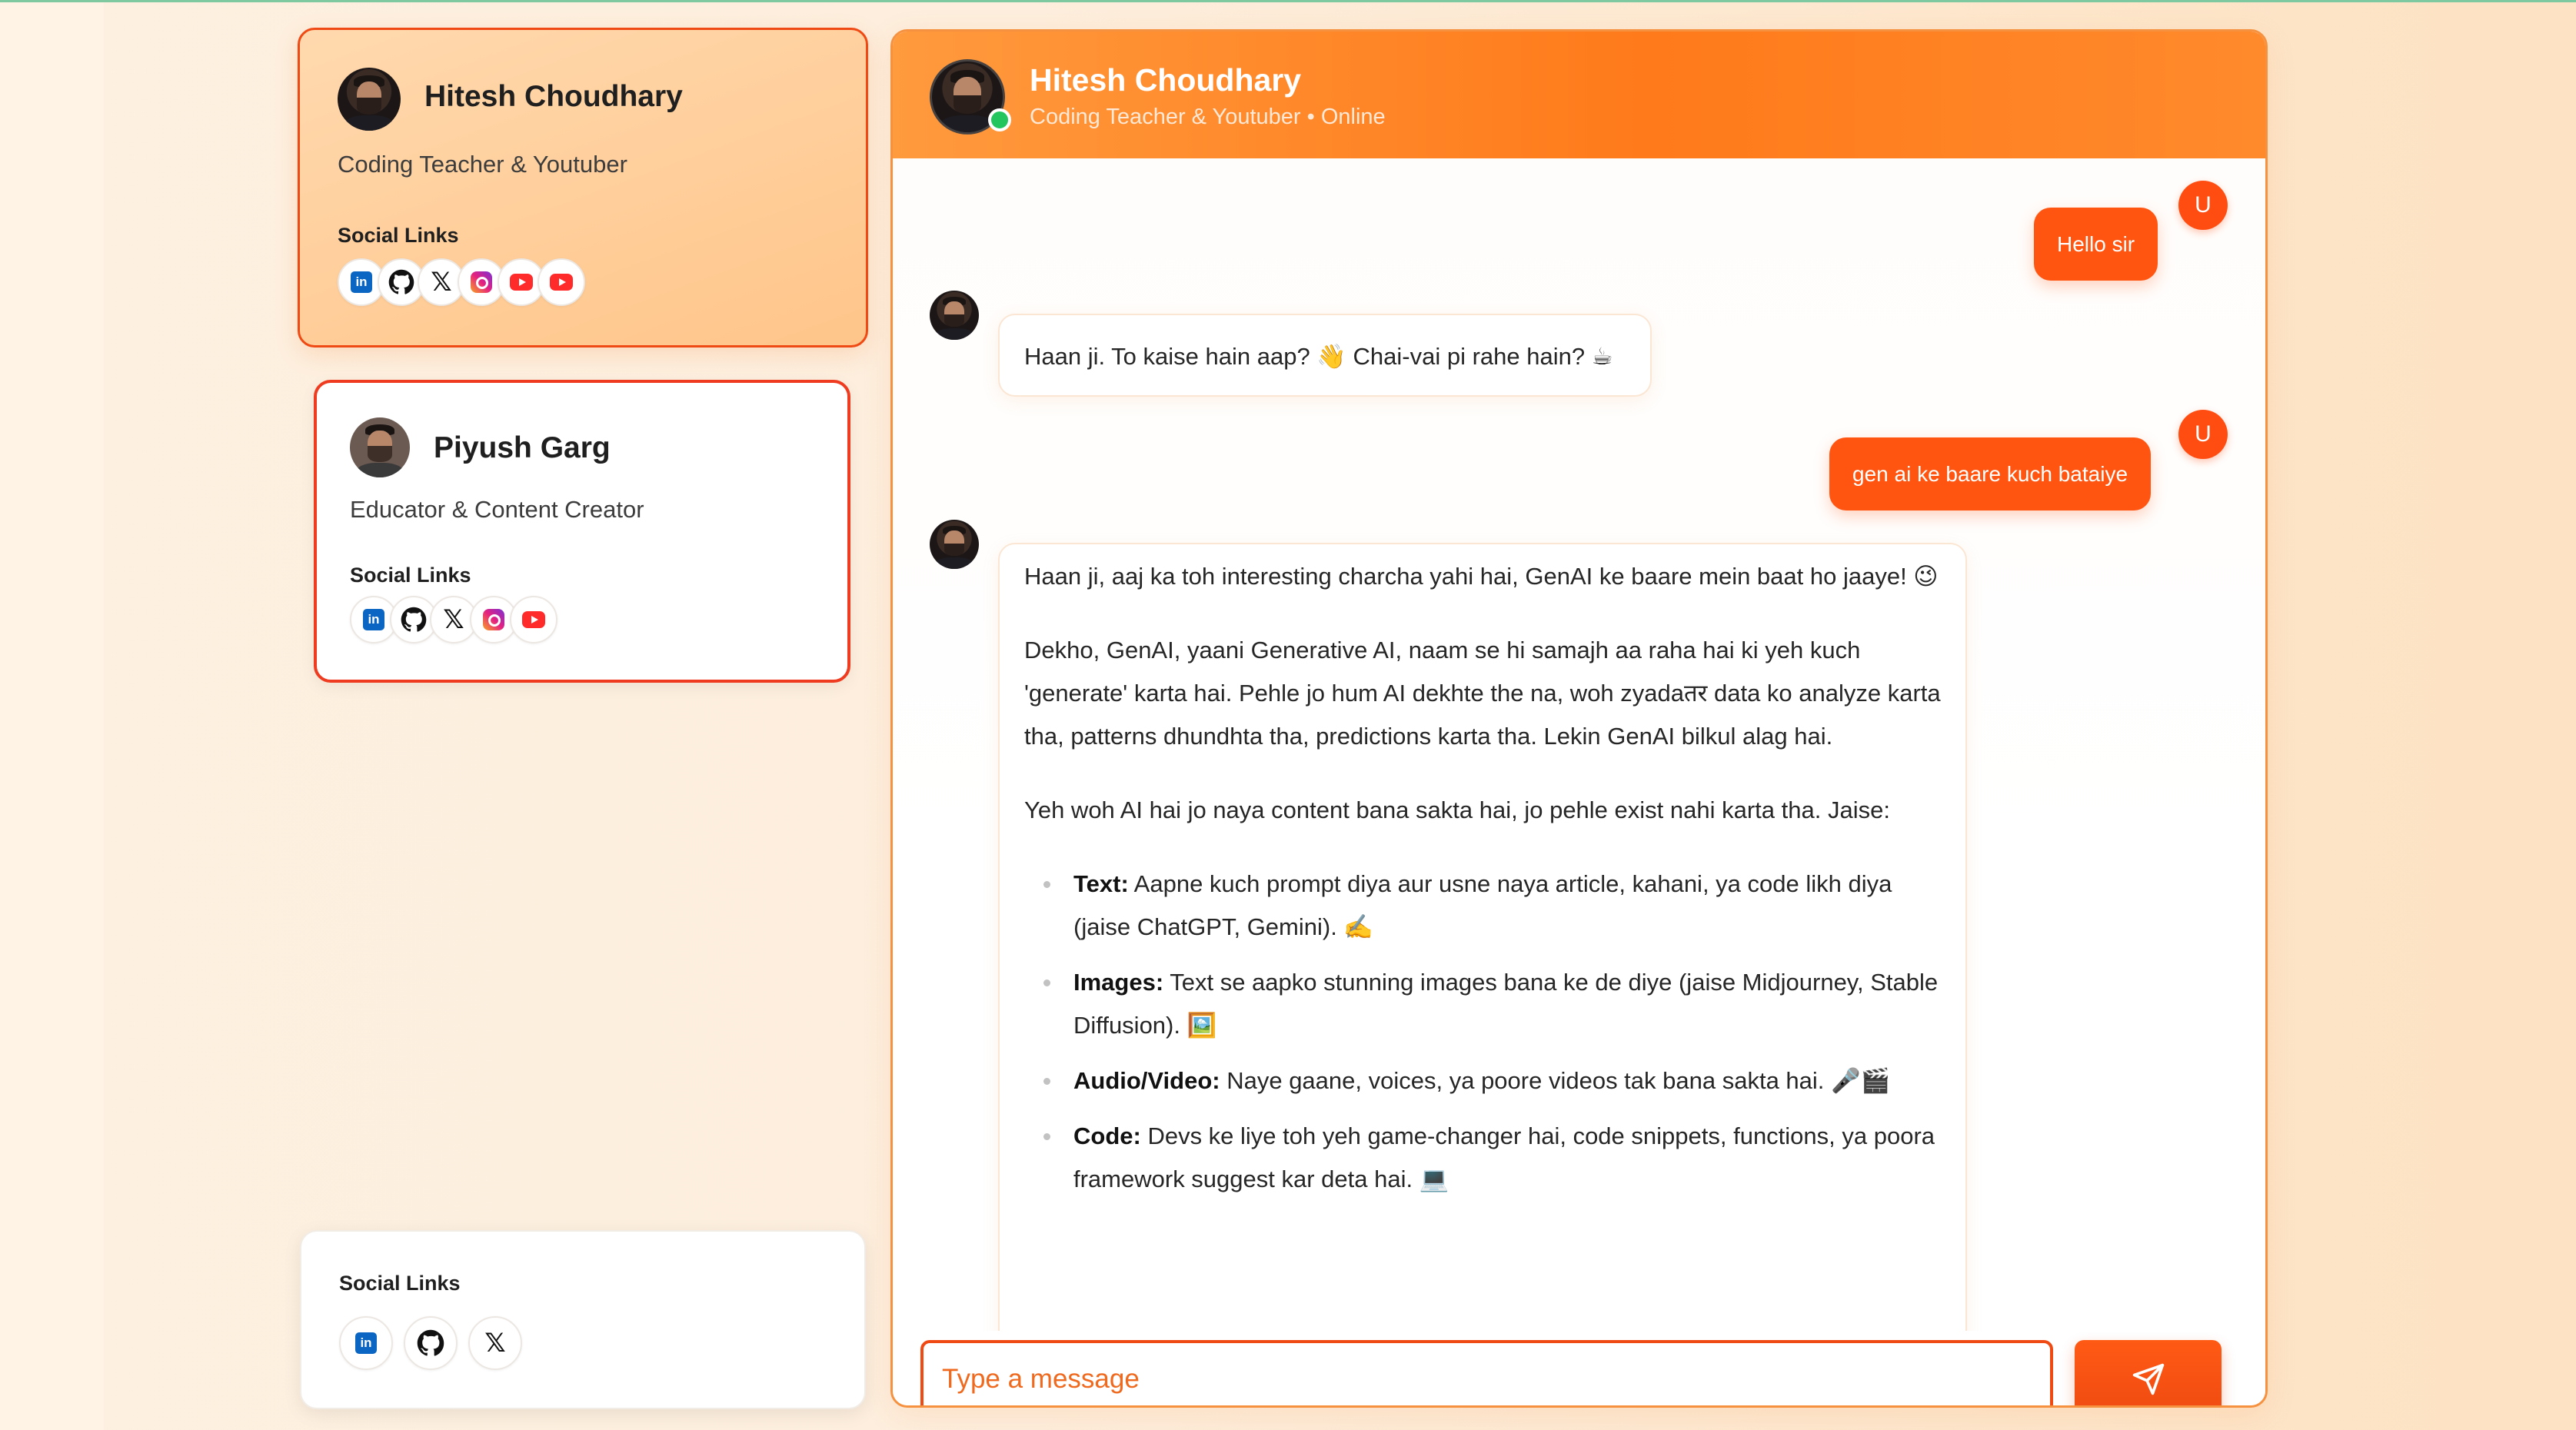  What do you see at coordinates (483, 164) in the screenshot?
I see `persona-role: Coding Teacher & Youtuber` at bounding box center [483, 164].